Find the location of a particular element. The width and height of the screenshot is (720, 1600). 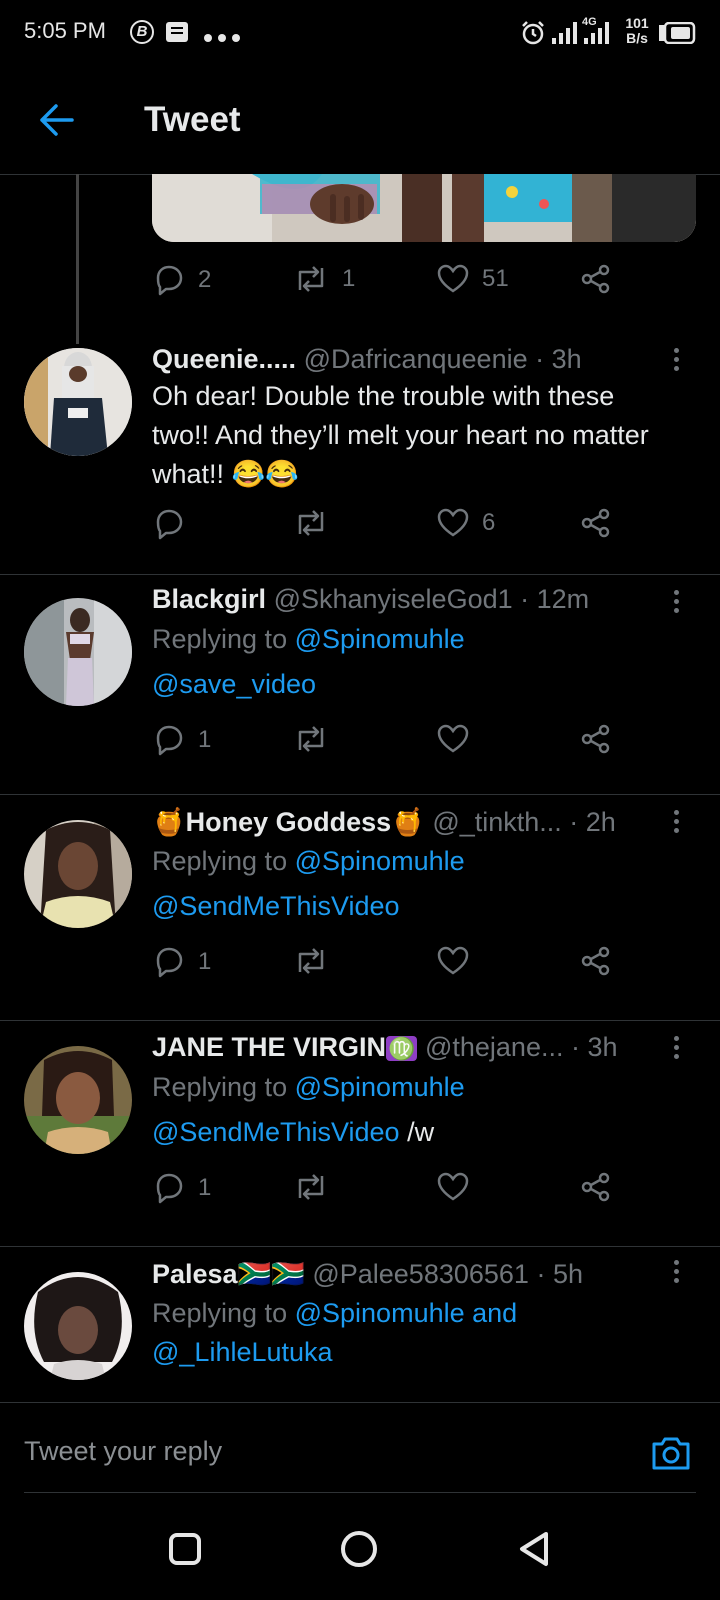

reply-action is located at coordinates (175, 524).